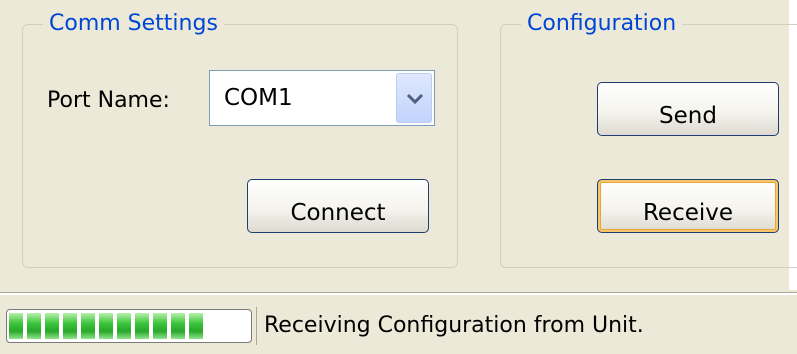 This screenshot has height=354, width=797. Describe the element at coordinates (688, 109) in the screenshot. I see `send-button: Send` at that location.